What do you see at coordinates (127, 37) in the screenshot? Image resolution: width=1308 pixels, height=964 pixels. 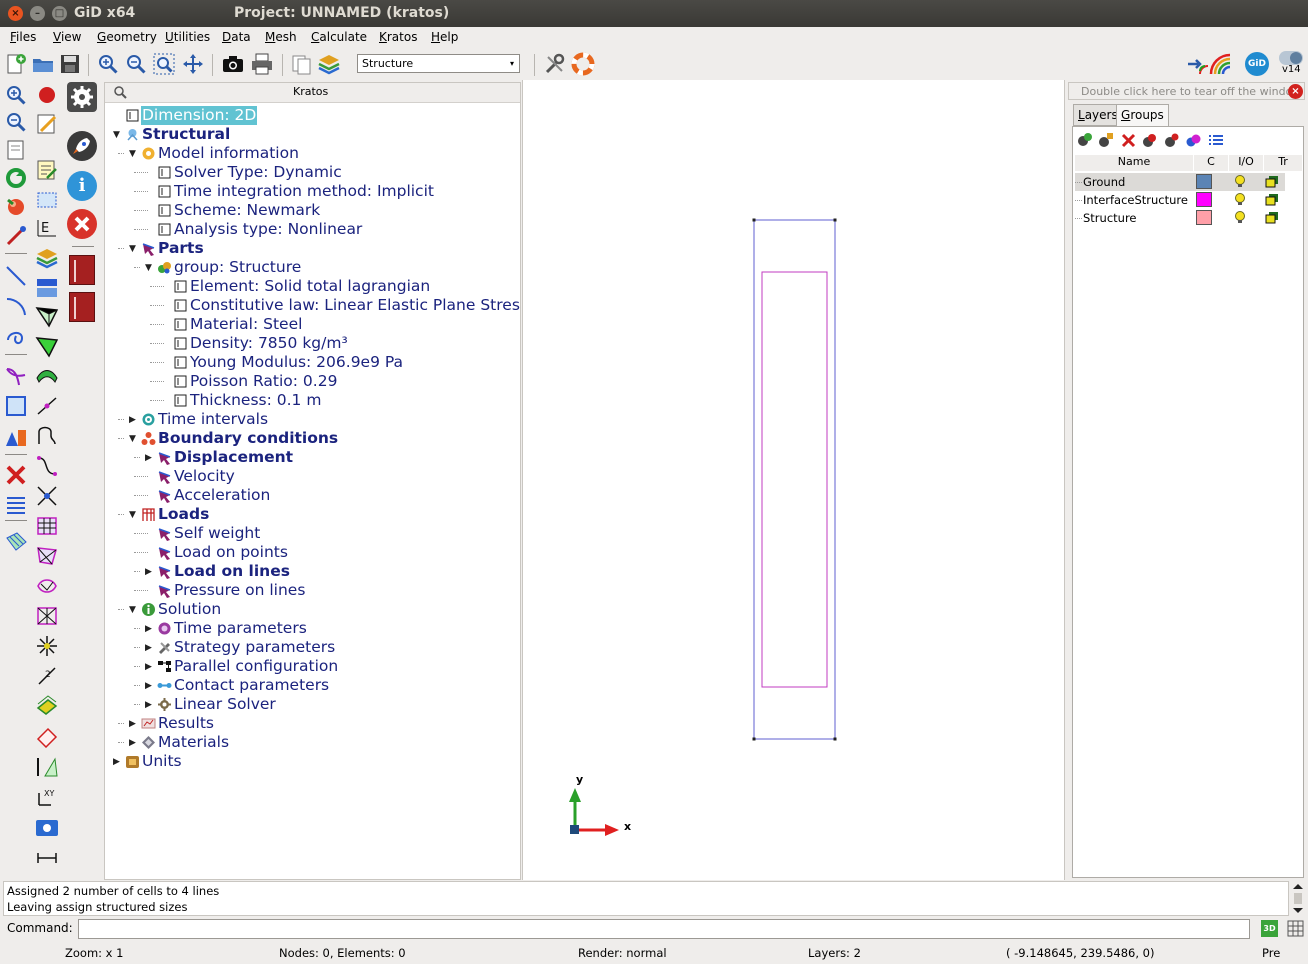 I see `menu-geometry: Geometry` at bounding box center [127, 37].